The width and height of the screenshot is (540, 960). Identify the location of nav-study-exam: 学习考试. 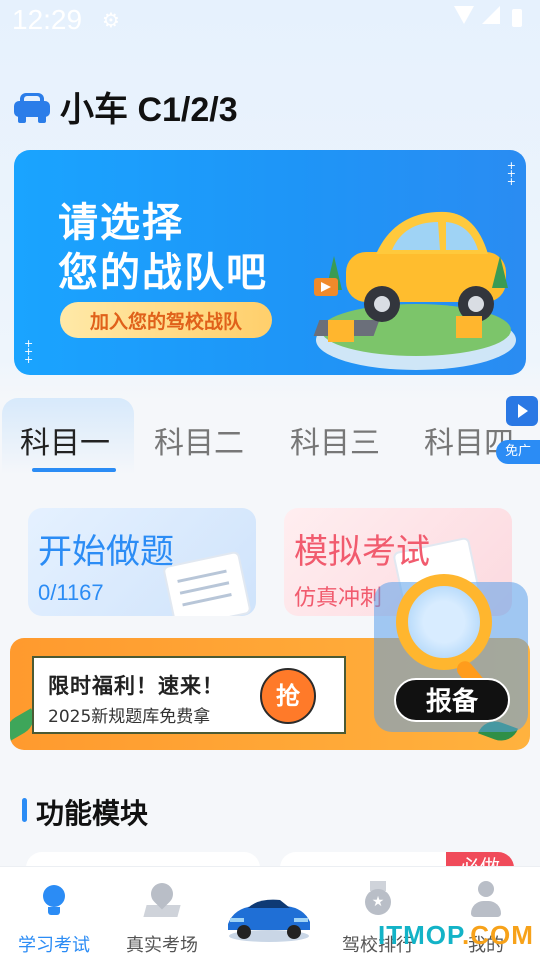
(54, 919).